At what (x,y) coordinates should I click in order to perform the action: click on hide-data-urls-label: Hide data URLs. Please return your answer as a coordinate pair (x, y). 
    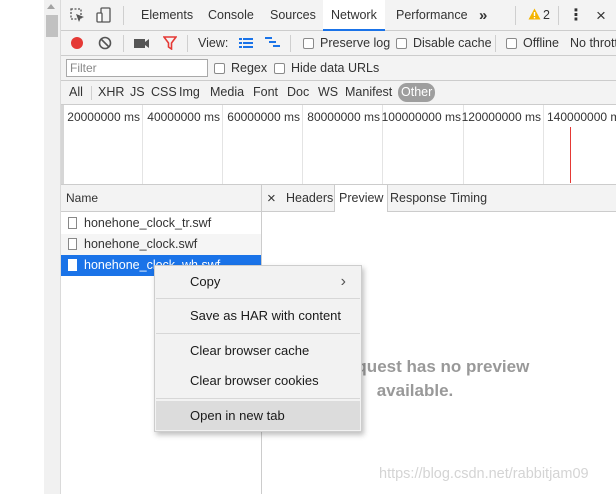
    Looking at the image, I should click on (335, 68).